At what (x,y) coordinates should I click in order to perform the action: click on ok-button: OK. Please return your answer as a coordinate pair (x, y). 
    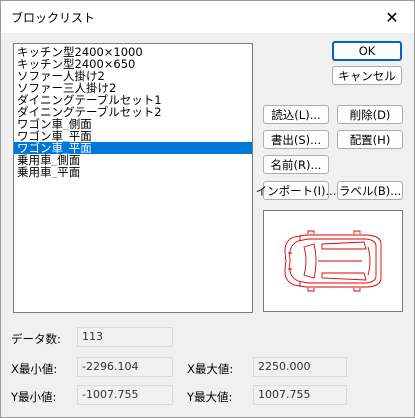
    Looking at the image, I should click on (367, 51).